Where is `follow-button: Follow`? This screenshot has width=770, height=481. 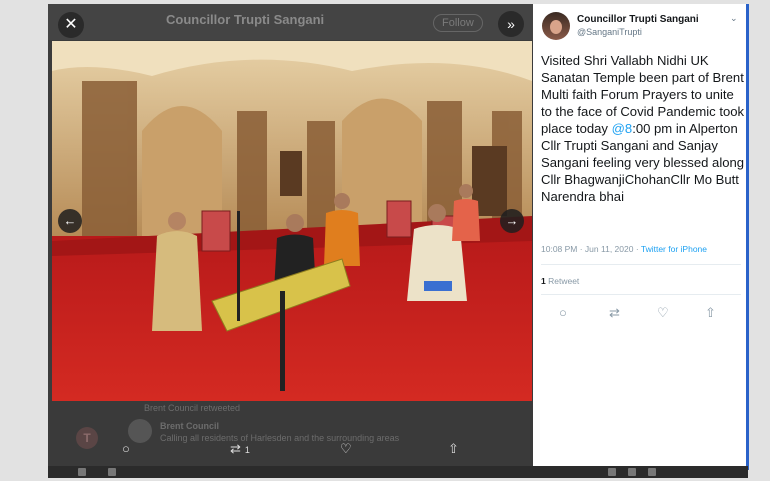
follow-button: Follow is located at coordinates (458, 23).